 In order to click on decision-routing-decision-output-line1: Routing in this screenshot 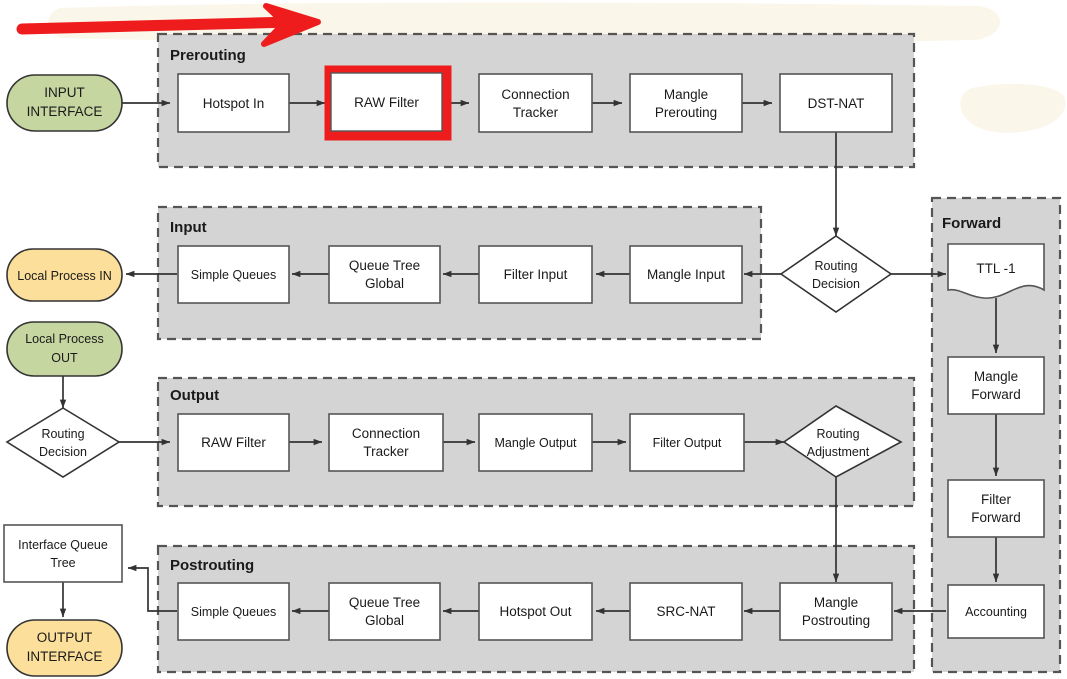, I will do `click(62, 434)`.